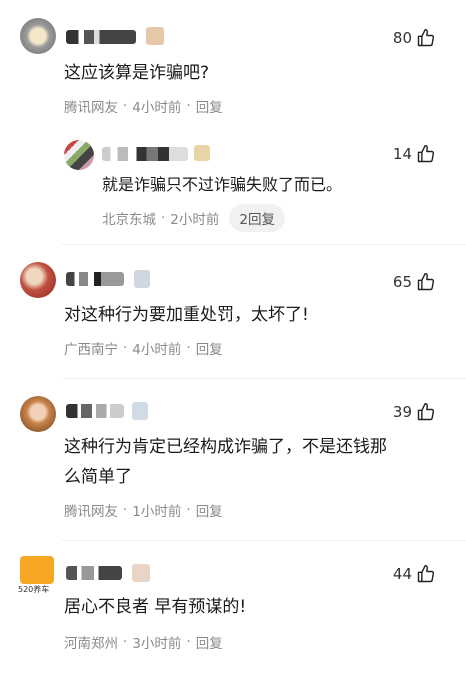  I want to click on like-control: 65, so click(414, 282).